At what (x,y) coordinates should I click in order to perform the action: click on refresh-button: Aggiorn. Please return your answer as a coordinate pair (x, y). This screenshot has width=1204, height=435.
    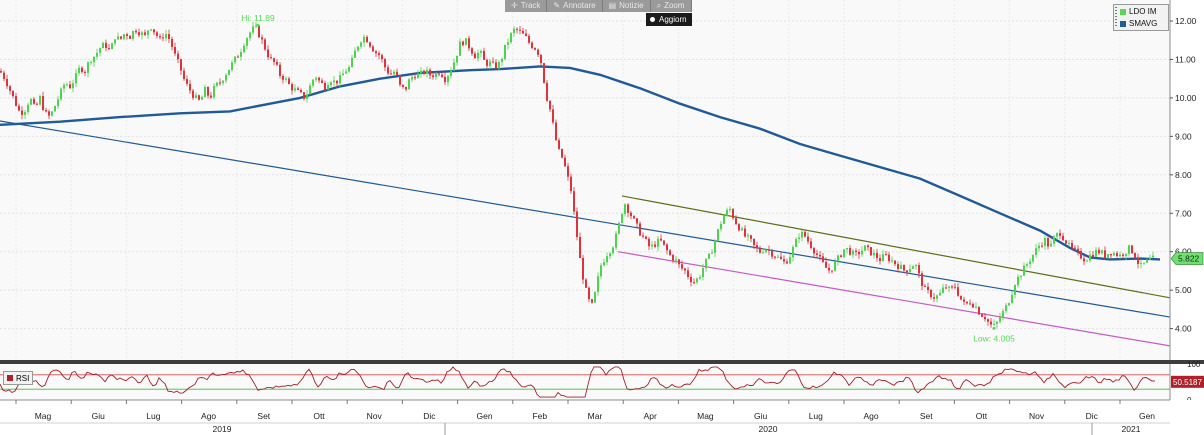
    Looking at the image, I should click on (669, 19).